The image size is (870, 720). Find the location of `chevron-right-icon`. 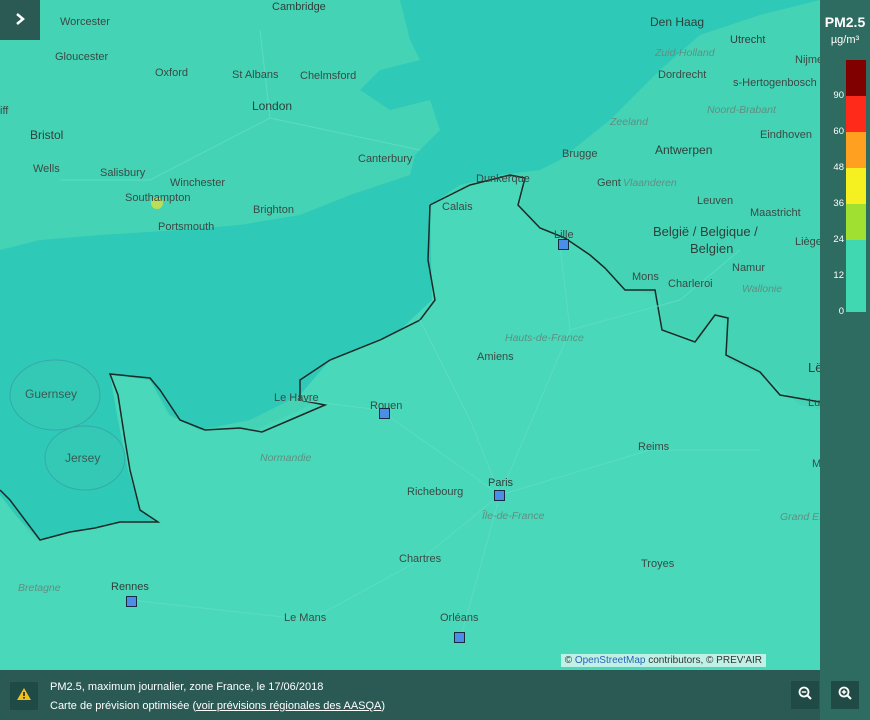

chevron-right-icon is located at coordinates (20, 20).